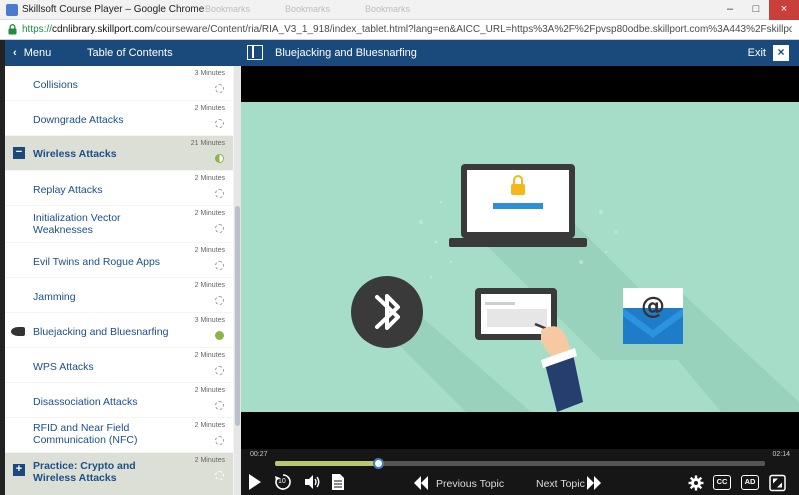 The height and width of the screenshot is (495, 799). Describe the element at coordinates (237, 316) in the screenshot. I see `scroll-thumb` at that location.